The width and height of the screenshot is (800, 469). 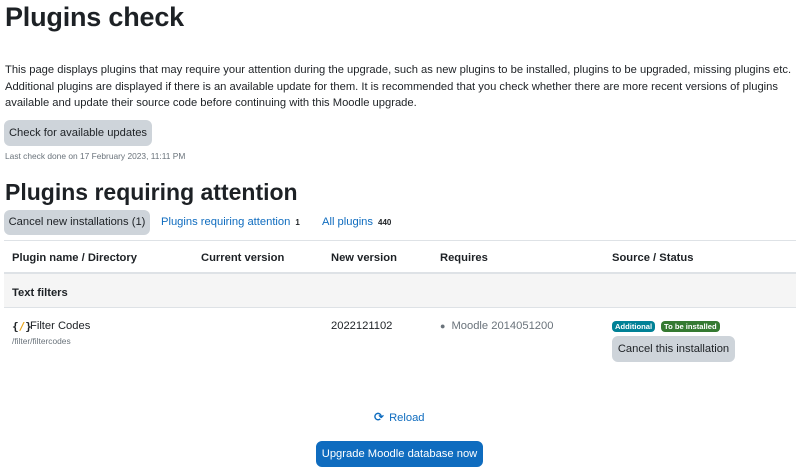 I want to click on requires-item: ● Moodle 2014051200, so click(x=496, y=326).